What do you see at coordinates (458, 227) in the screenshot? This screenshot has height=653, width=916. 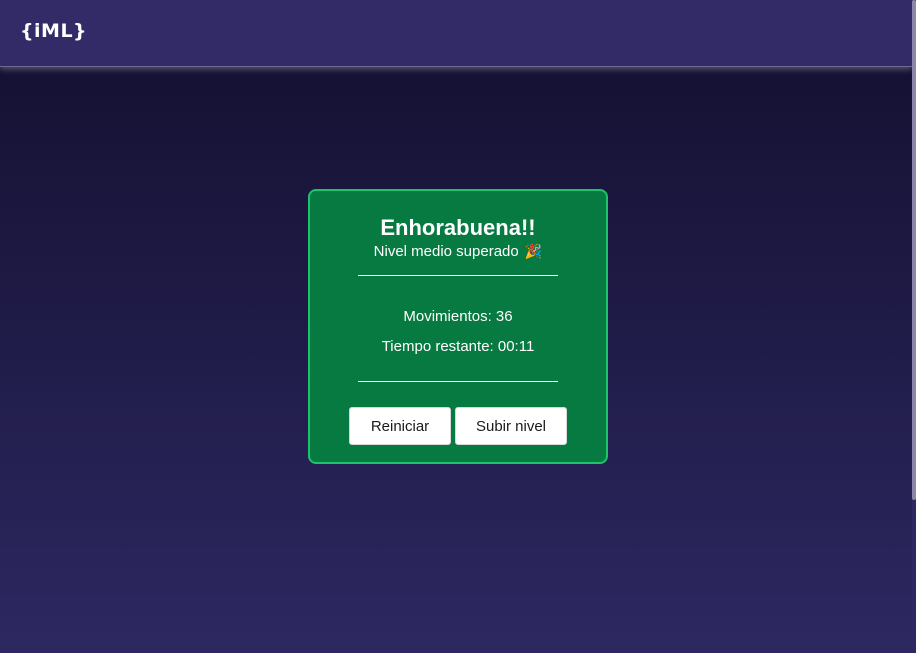 I see `dialog-title: Enhorabuena!!` at bounding box center [458, 227].